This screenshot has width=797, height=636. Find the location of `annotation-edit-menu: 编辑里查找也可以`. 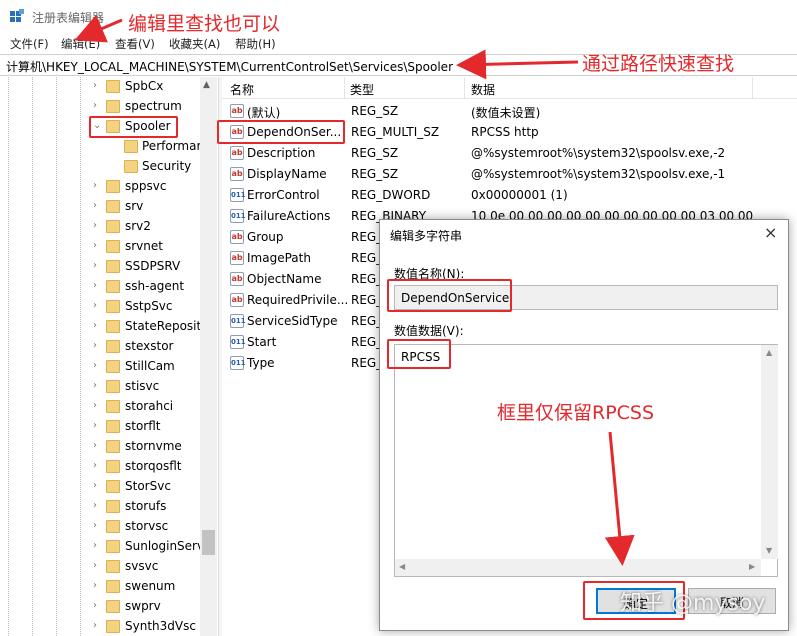

annotation-edit-menu: 编辑里查找也可以 is located at coordinates (204, 24).